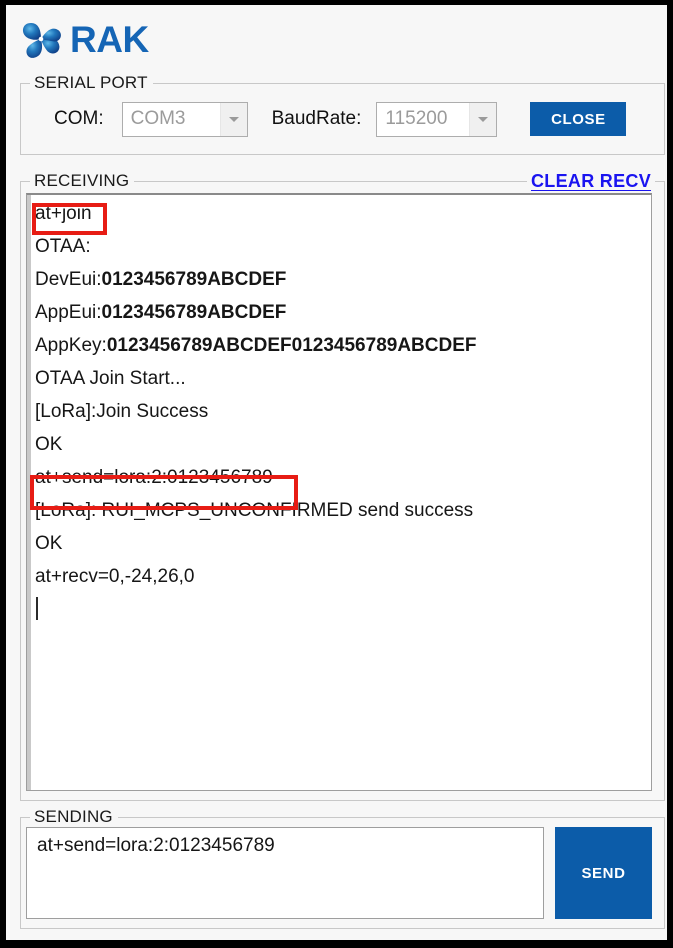  I want to click on serial-port-controls-row: COM: COM3 BaudRate: 115200 CLOSE, so click(342, 119).